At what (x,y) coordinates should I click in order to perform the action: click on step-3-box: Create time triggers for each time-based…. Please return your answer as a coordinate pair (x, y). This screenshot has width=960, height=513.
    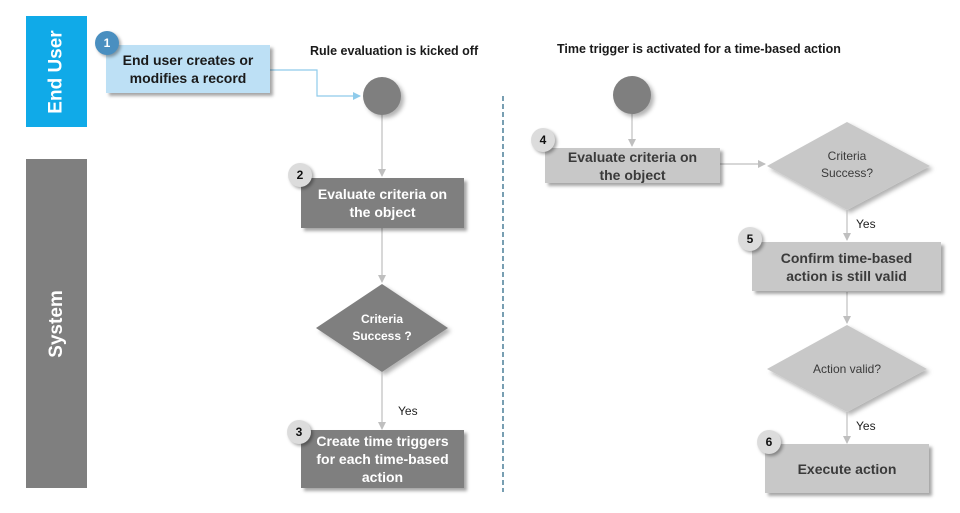
    Looking at the image, I should click on (382, 459).